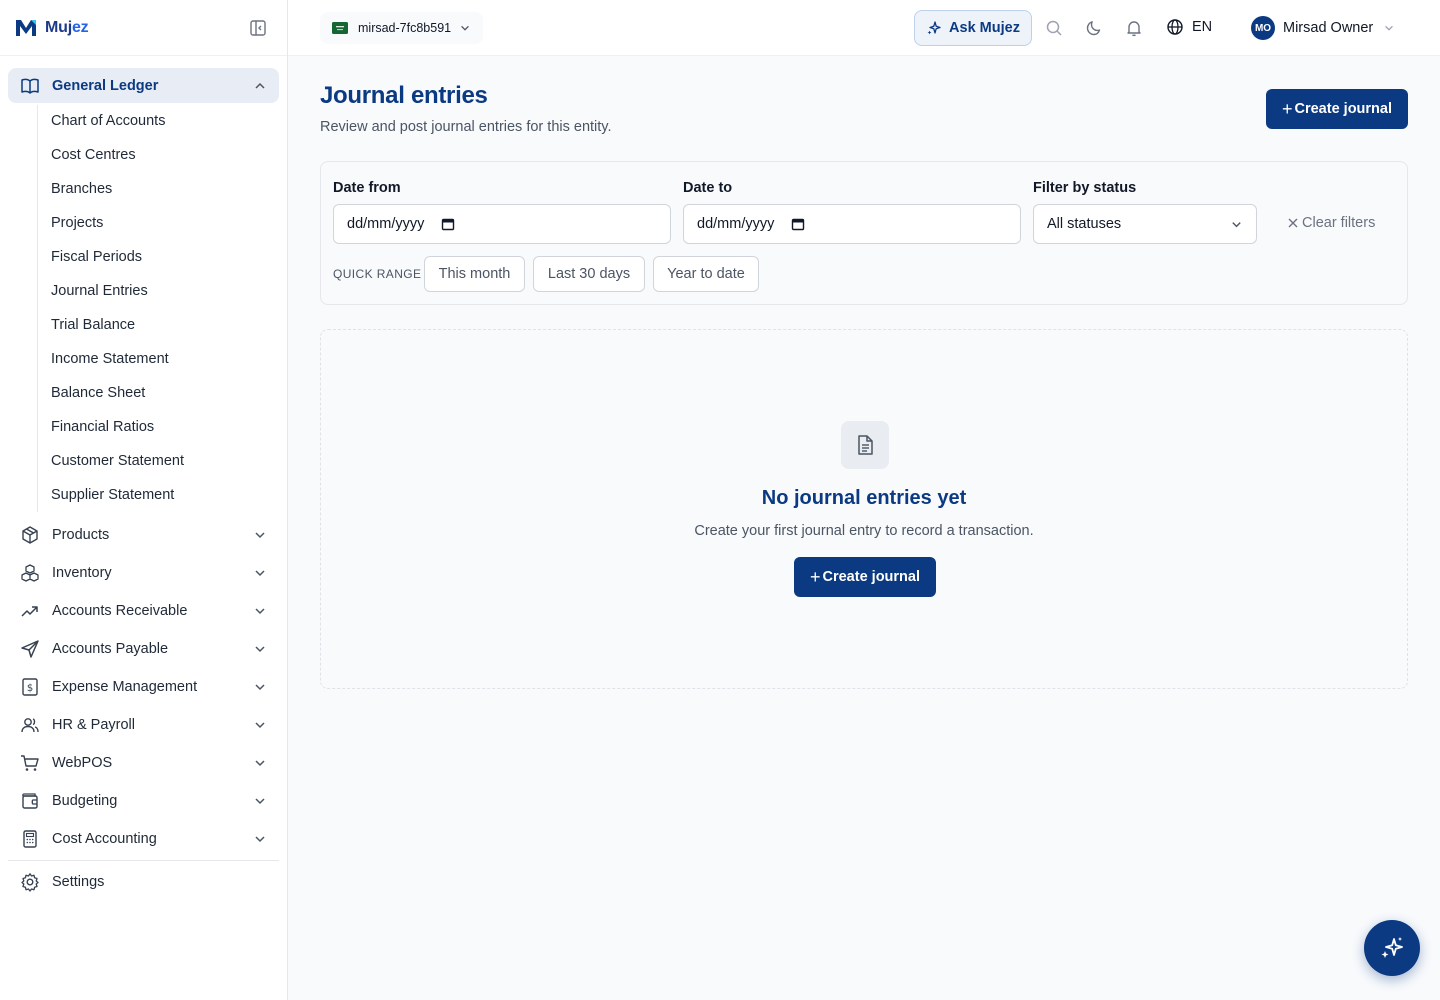 This screenshot has height=1000, width=1440. Describe the element at coordinates (158, 325) in the screenshot. I see `sidebar-item-trial-balance: Trial Balance` at that location.